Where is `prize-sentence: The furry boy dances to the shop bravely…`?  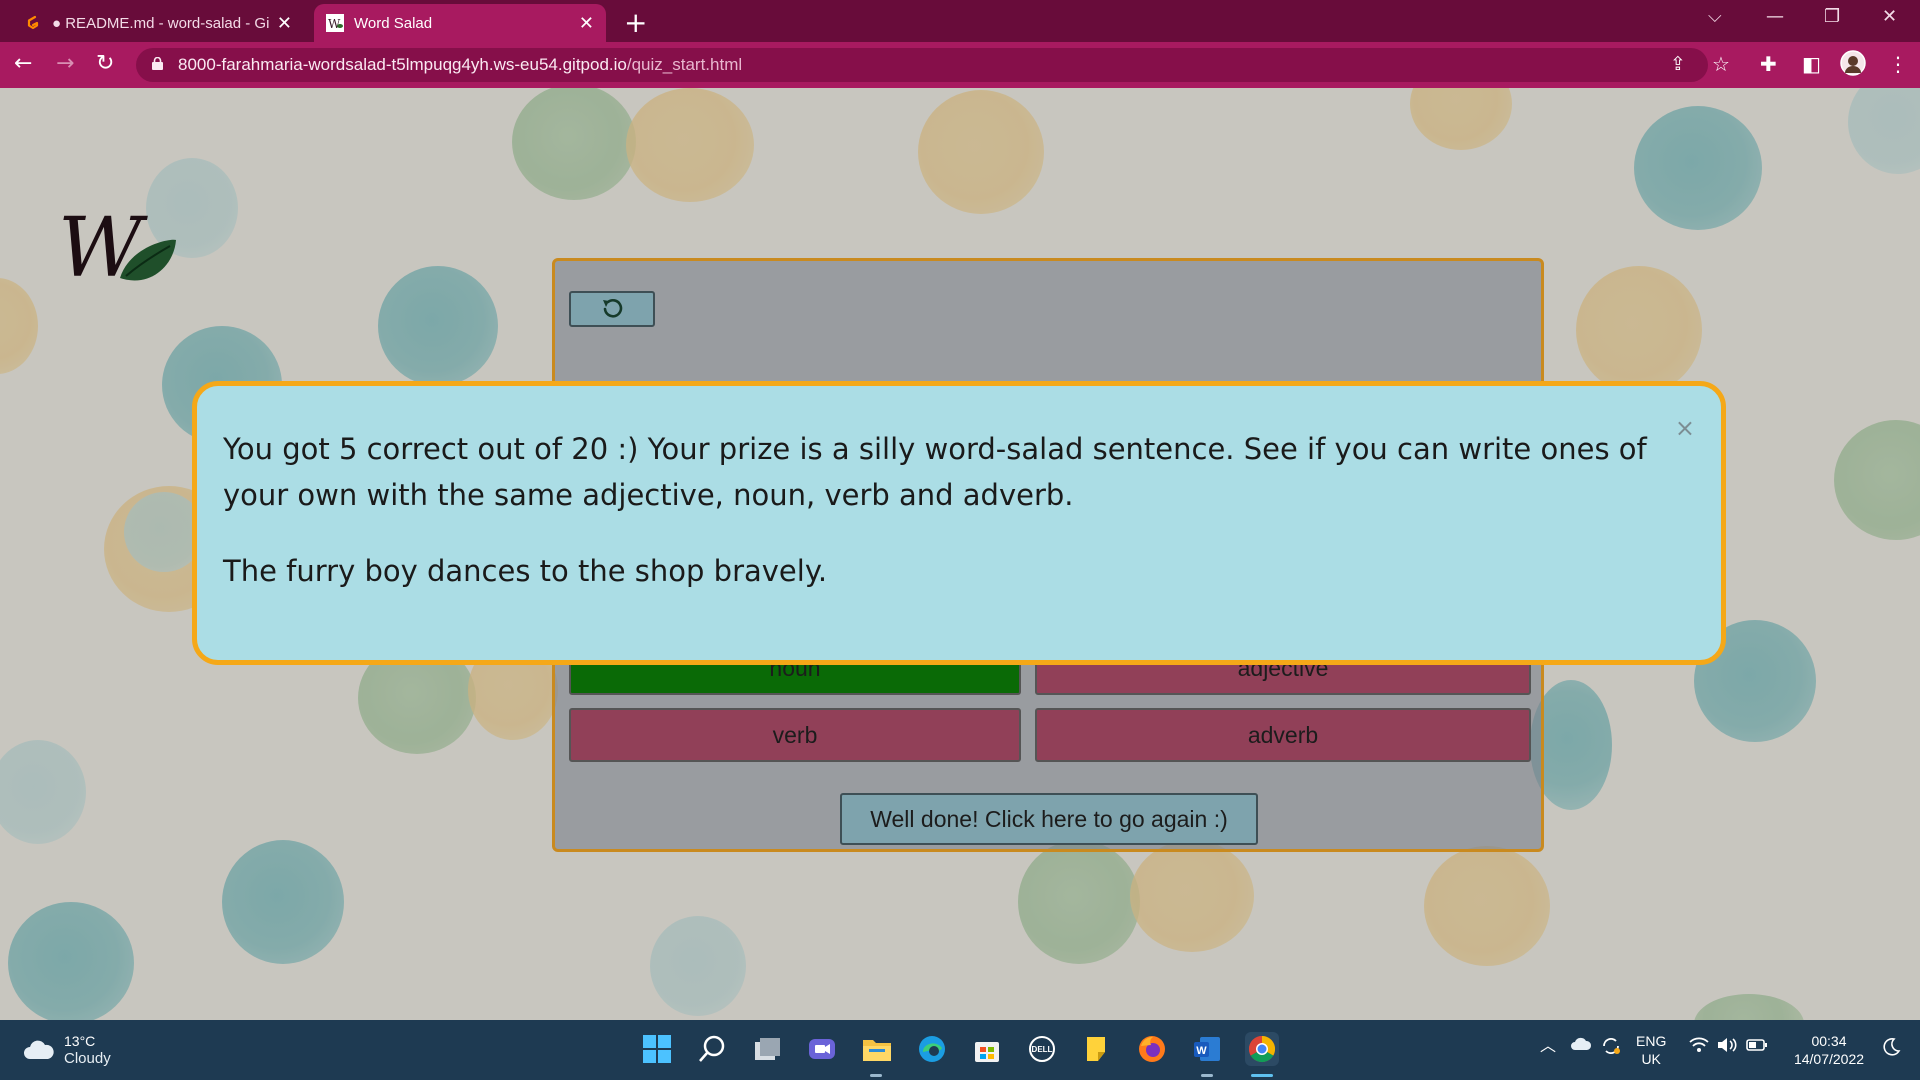
prize-sentence: The furry boy dances to the shop bravely… is located at coordinates (525, 571).